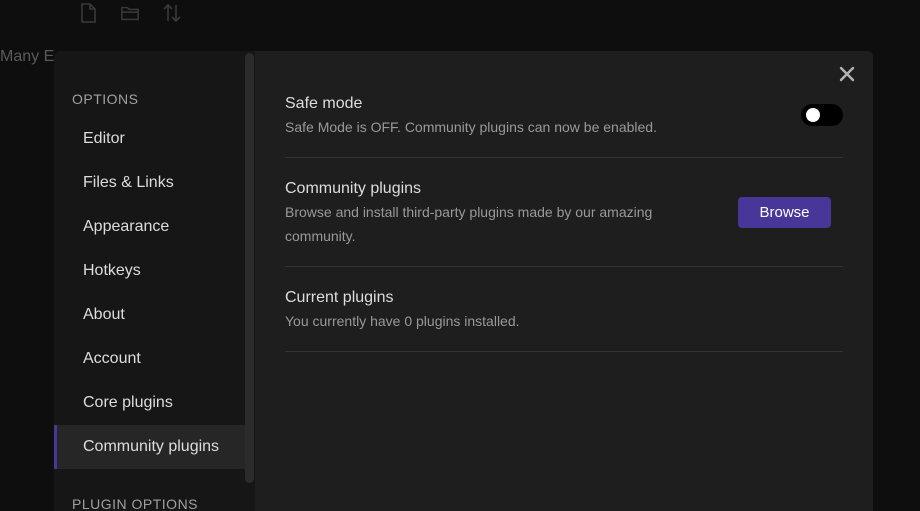 The width and height of the screenshot is (920, 511). What do you see at coordinates (149, 183) in the screenshot?
I see `sidebar-item-files-links: Files & Links` at bounding box center [149, 183].